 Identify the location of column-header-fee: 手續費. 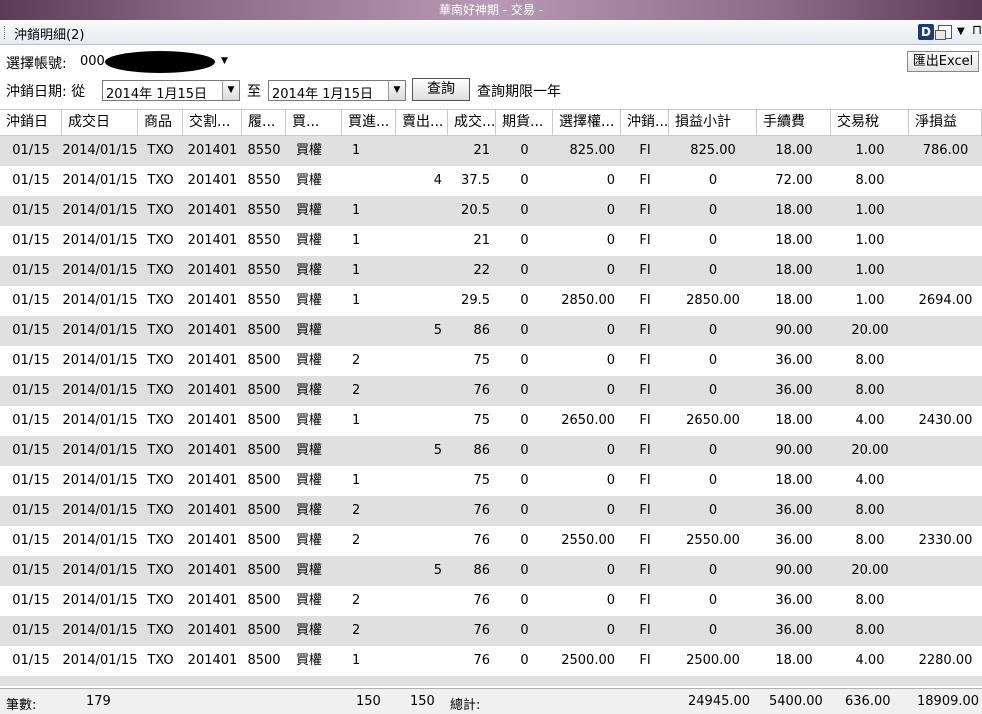
(794, 122).